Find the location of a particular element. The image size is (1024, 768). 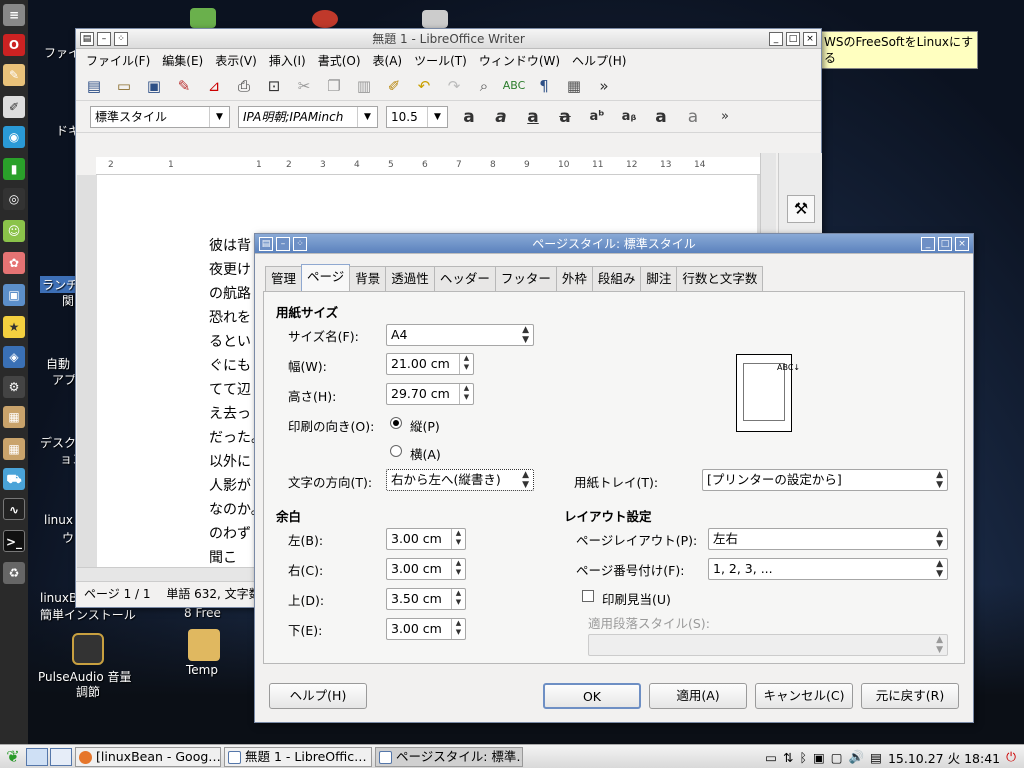

sticky-icon: ⁘ is located at coordinates (300, 244).